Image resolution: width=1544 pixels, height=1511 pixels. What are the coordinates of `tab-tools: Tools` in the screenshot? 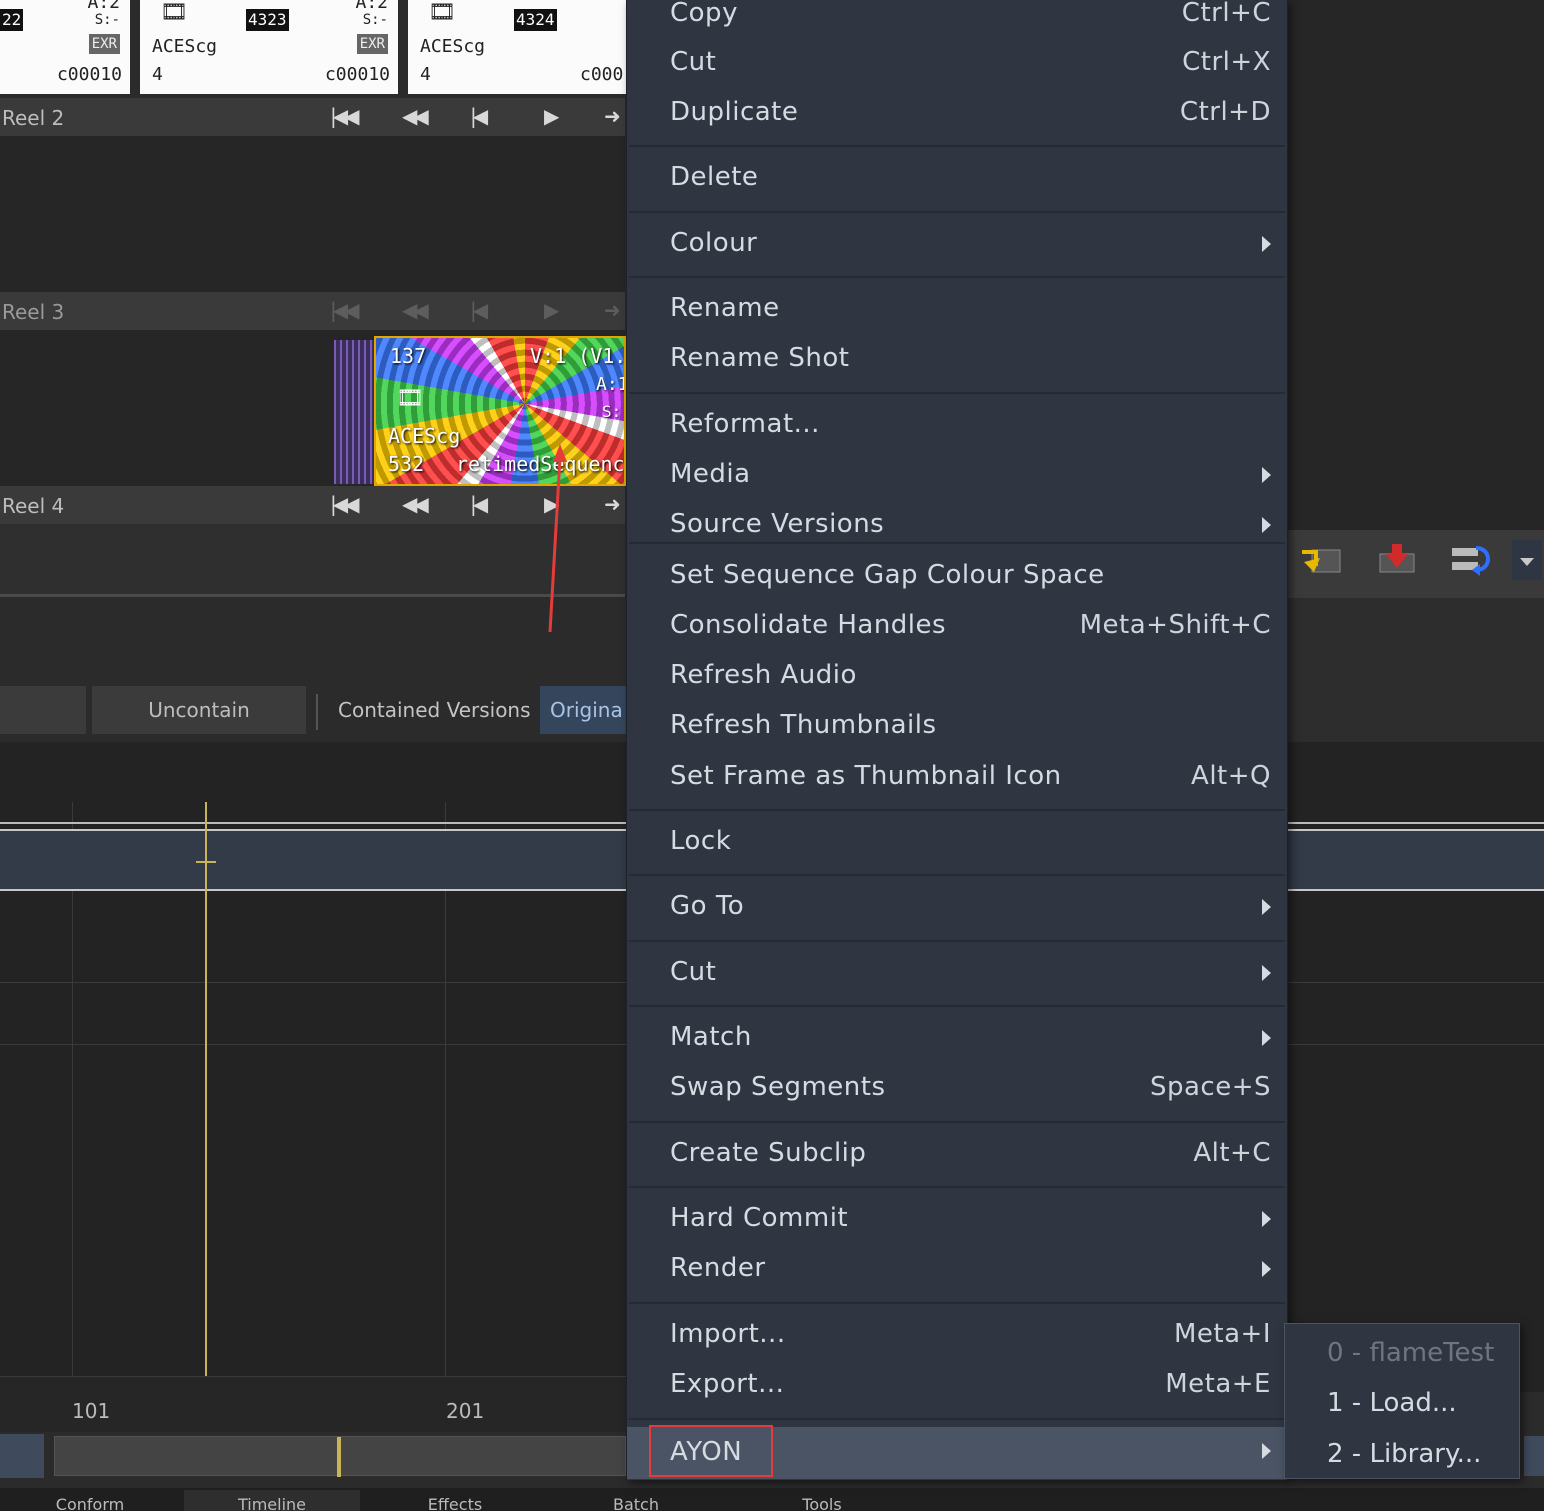 It's located at (822, 1500).